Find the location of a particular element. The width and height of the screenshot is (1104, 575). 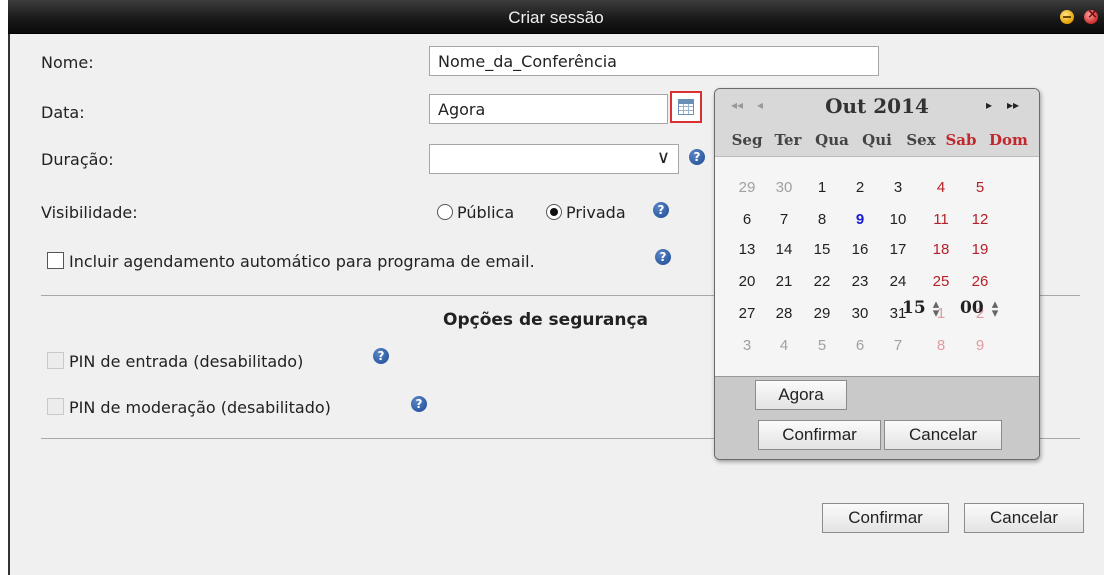

cancel-button: Cancelar is located at coordinates (1024, 518).